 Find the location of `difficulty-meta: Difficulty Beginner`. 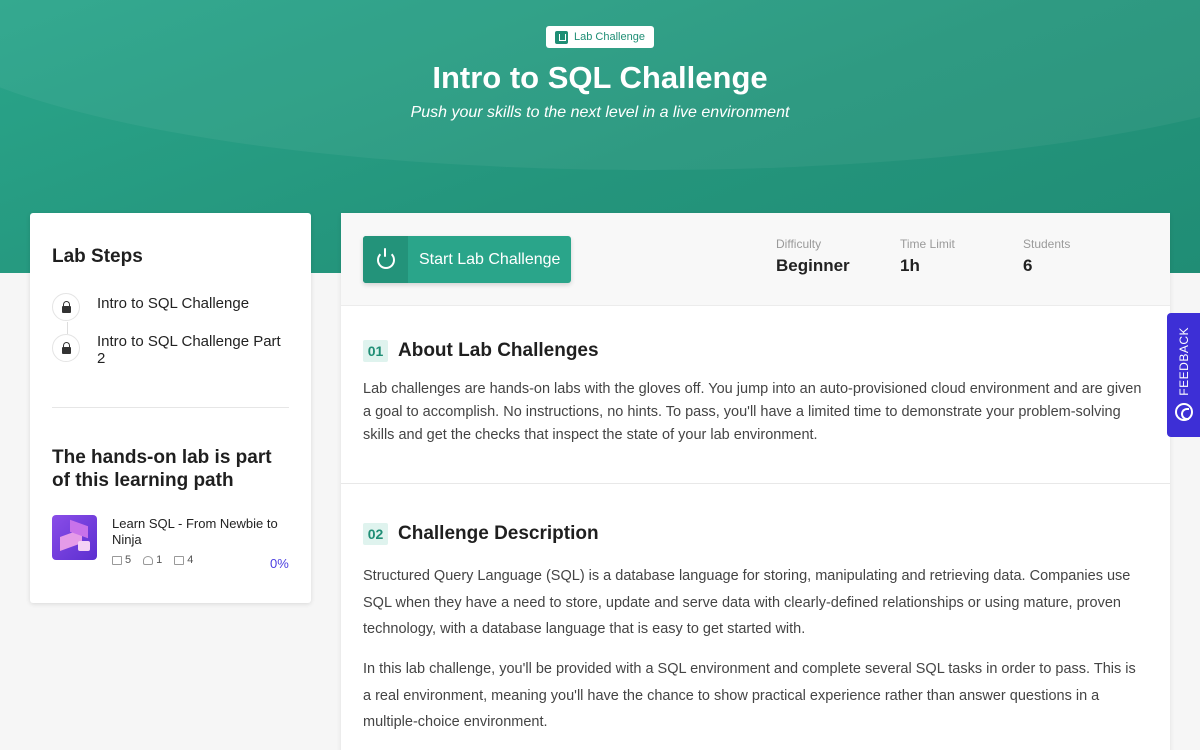

difficulty-meta: Difficulty Beginner is located at coordinates (813, 256).